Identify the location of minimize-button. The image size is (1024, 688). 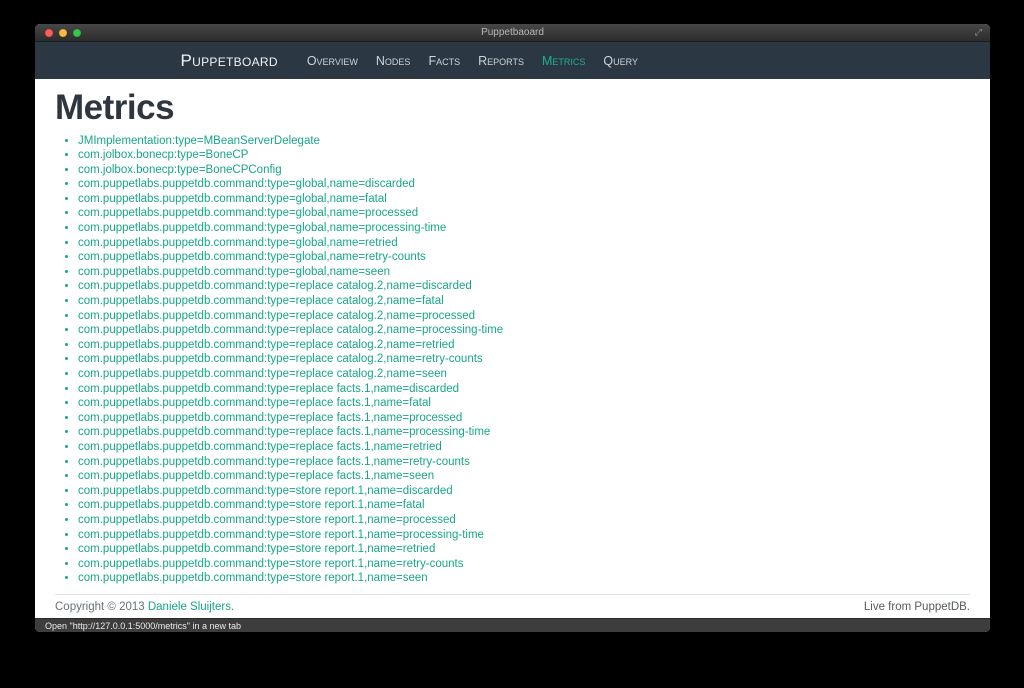
(63, 32).